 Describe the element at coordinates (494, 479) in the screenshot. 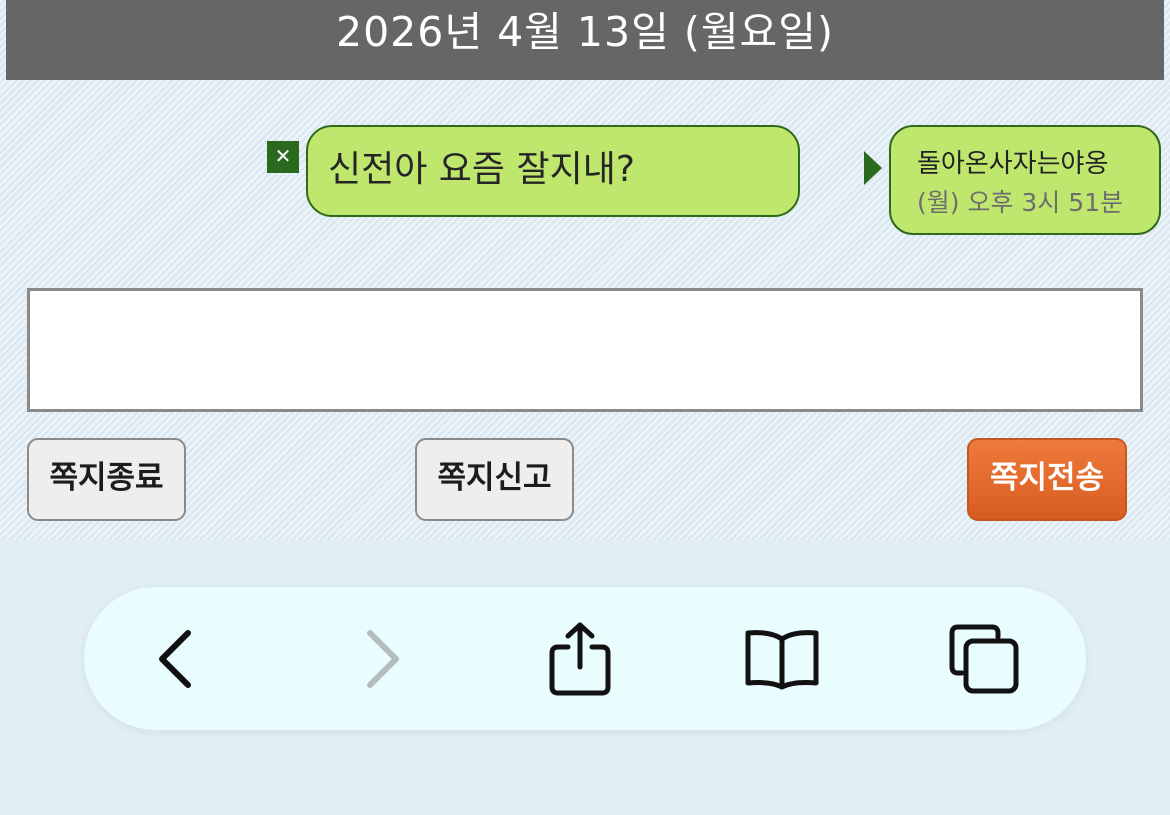

I see `report-message-button: 쪽지신고` at that location.